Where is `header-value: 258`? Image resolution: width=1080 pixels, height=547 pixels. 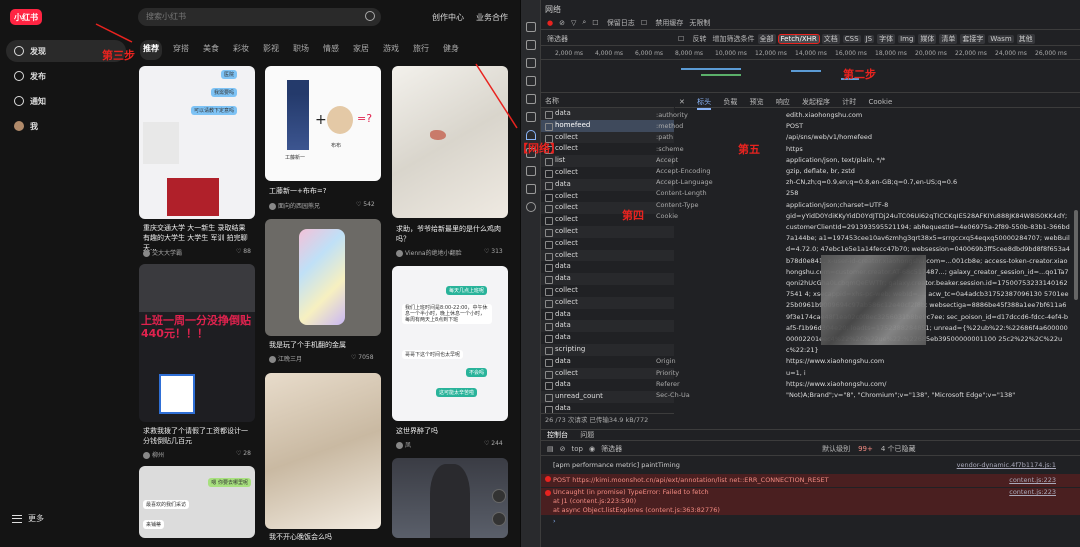 header-value: 258 is located at coordinates (792, 193).